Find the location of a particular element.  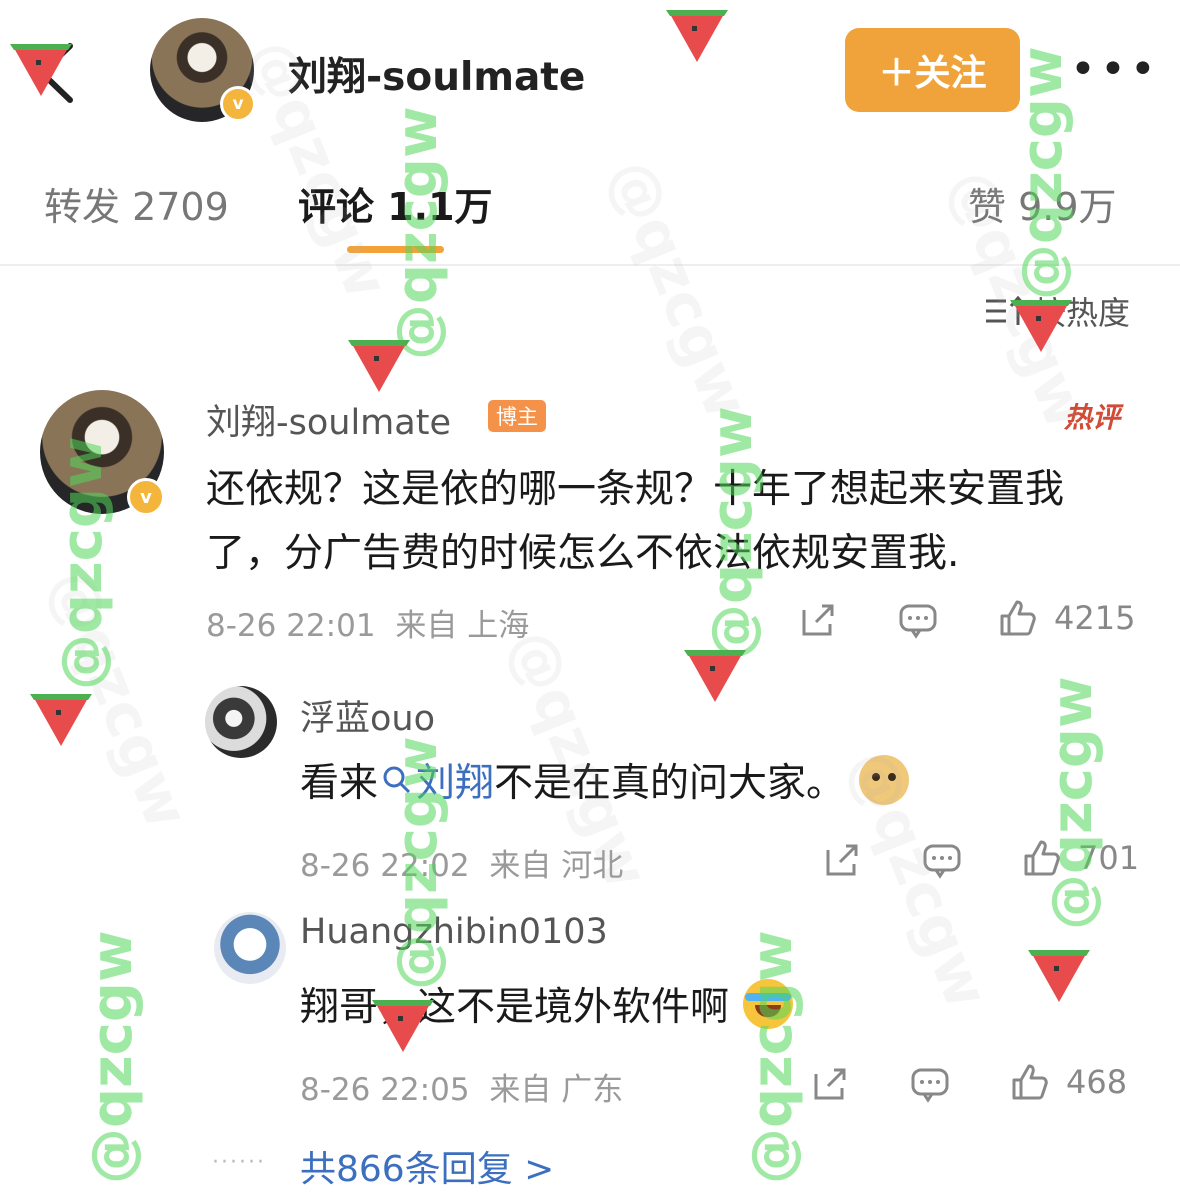

like-button: 468 is located at coordinates (1068, 1082).